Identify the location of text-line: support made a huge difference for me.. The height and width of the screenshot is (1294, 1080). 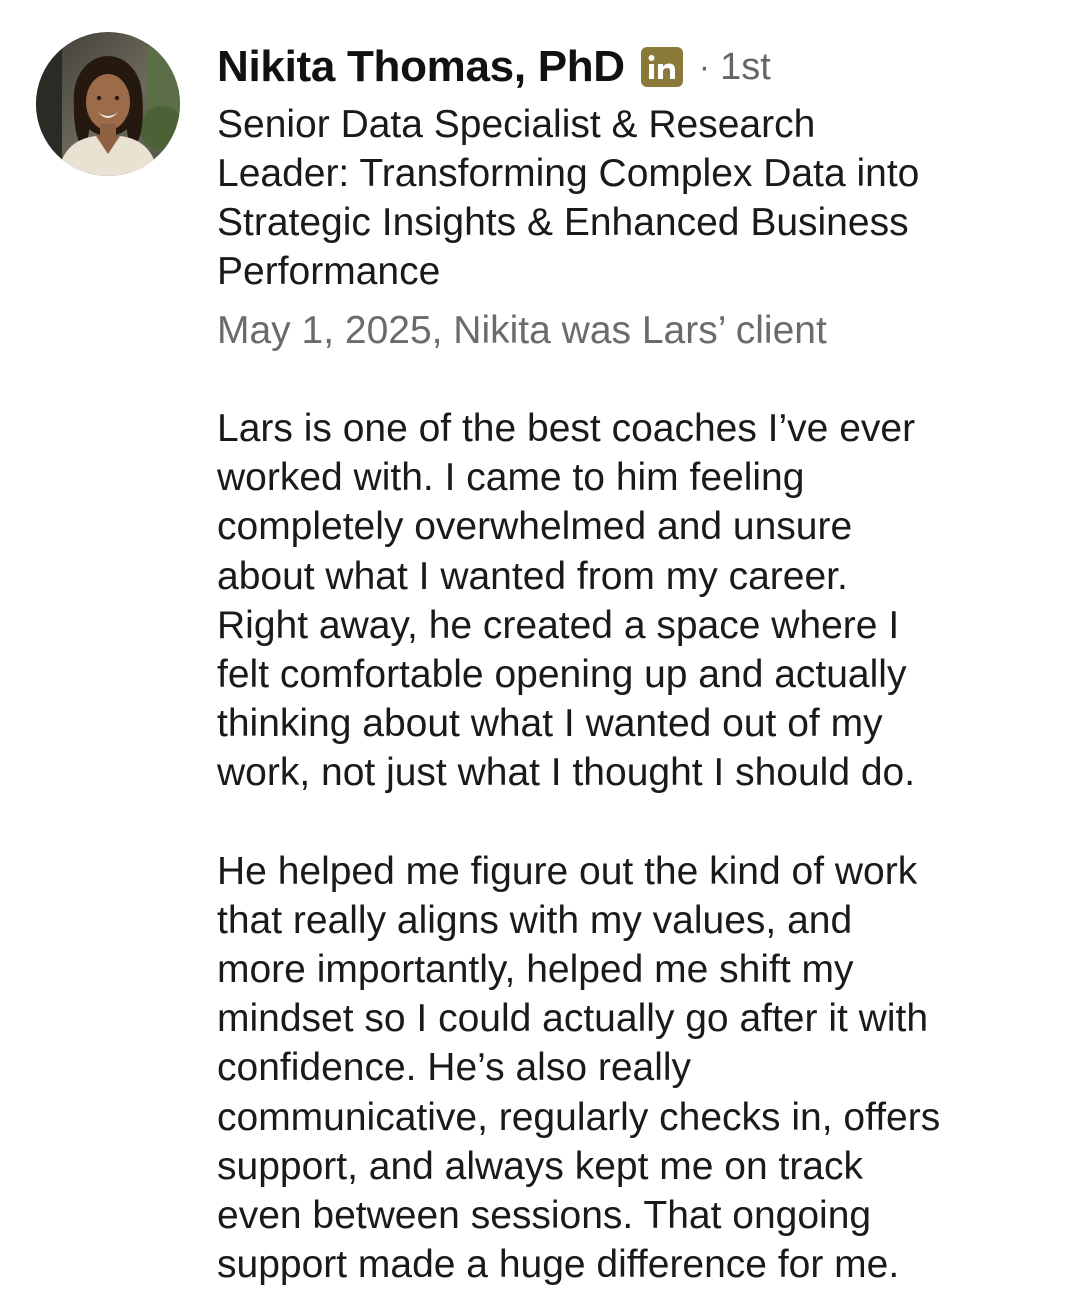
(558, 1265).